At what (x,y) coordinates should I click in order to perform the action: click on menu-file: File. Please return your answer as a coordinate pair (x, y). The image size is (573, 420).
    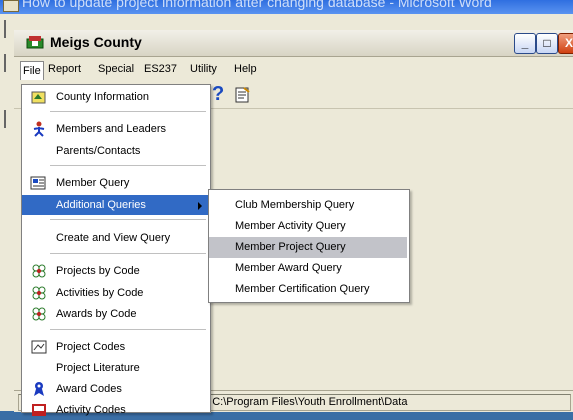
    Looking at the image, I should click on (32, 70).